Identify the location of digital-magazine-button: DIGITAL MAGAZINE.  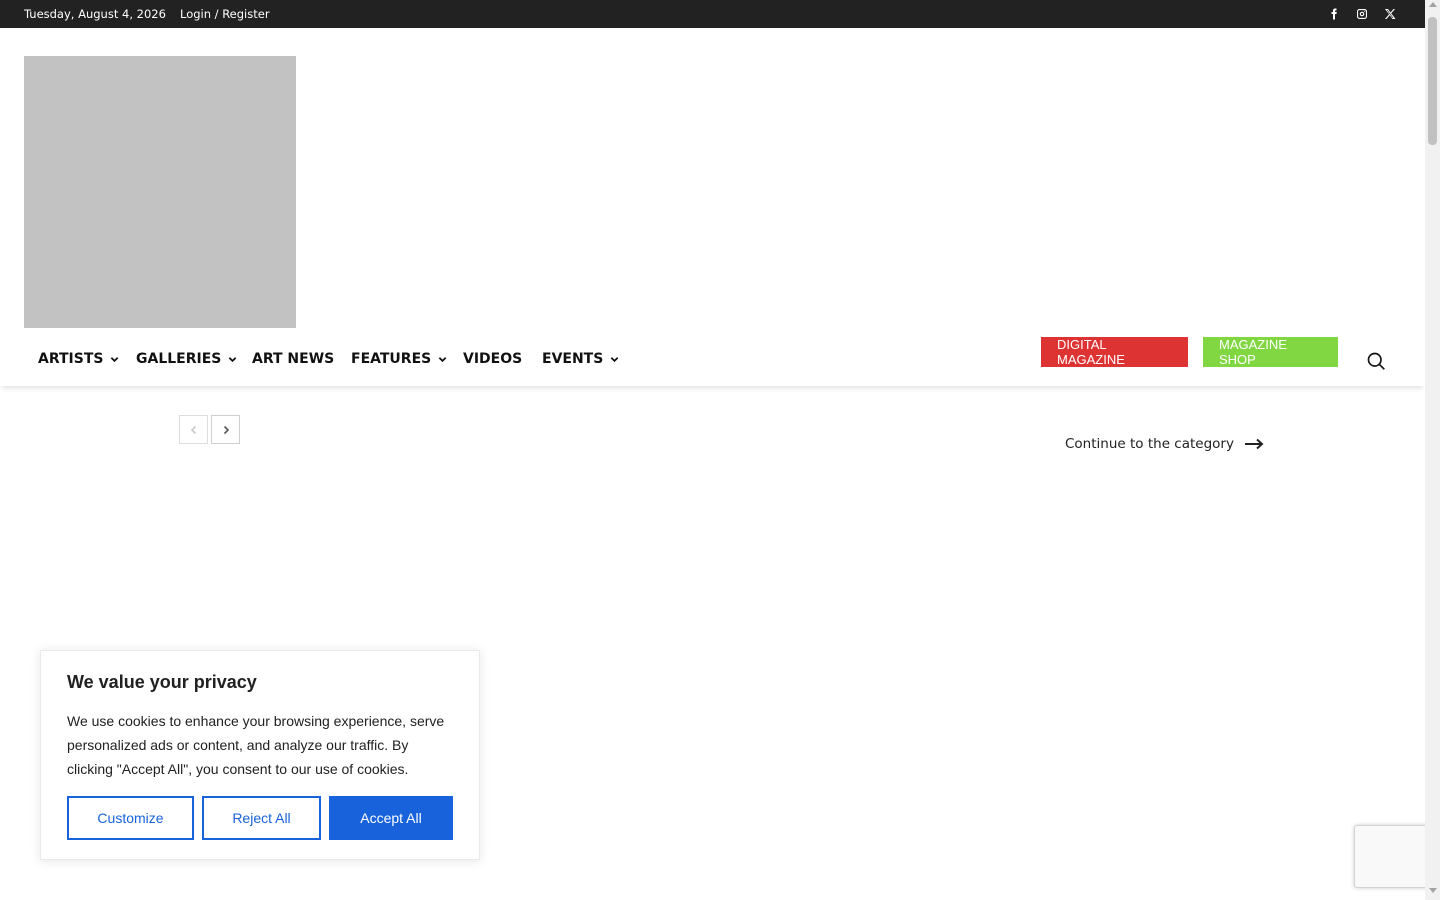
(1114, 352).